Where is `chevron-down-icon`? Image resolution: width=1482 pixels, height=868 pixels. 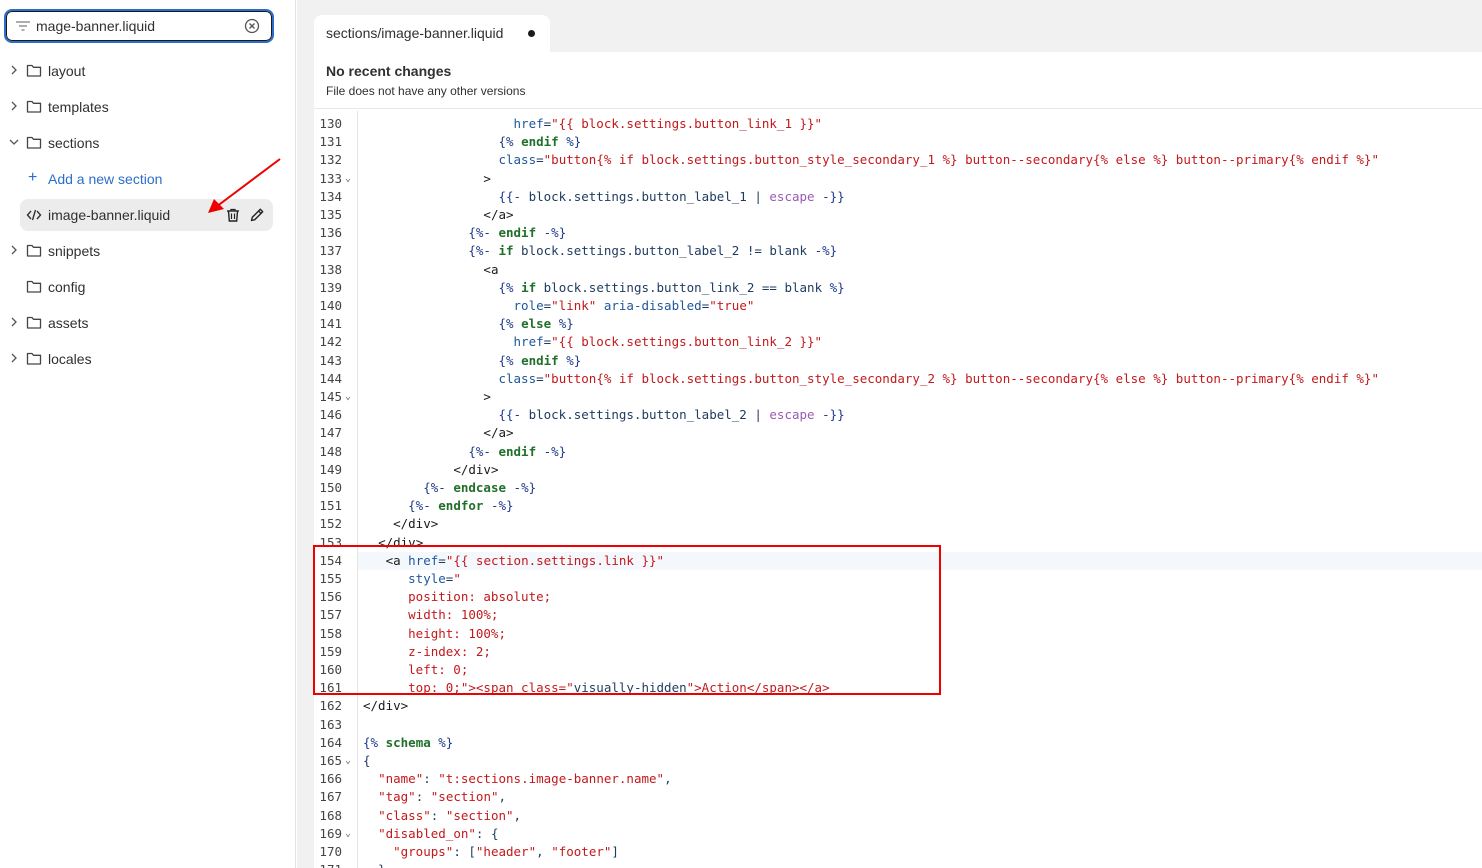 chevron-down-icon is located at coordinates (14, 142).